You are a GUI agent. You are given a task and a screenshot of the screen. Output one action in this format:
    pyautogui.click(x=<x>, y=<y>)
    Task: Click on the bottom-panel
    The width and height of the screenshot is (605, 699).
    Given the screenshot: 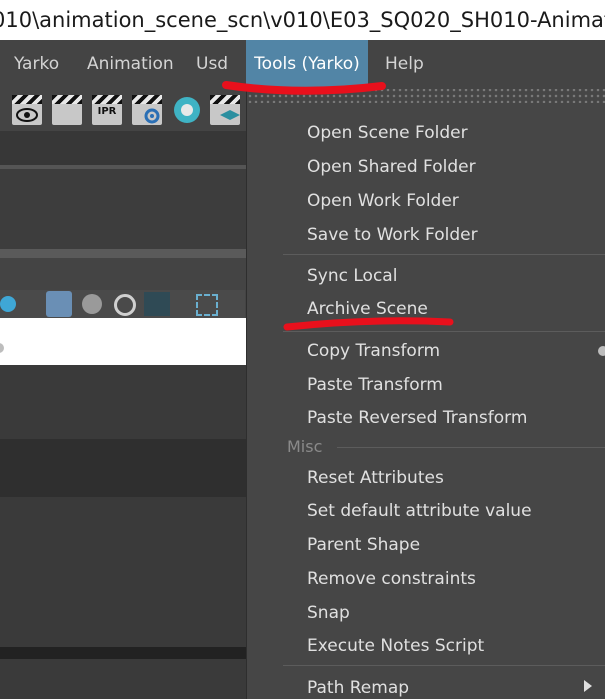 What is the action you would take?
    pyautogui.click(x=123, y=679)
    